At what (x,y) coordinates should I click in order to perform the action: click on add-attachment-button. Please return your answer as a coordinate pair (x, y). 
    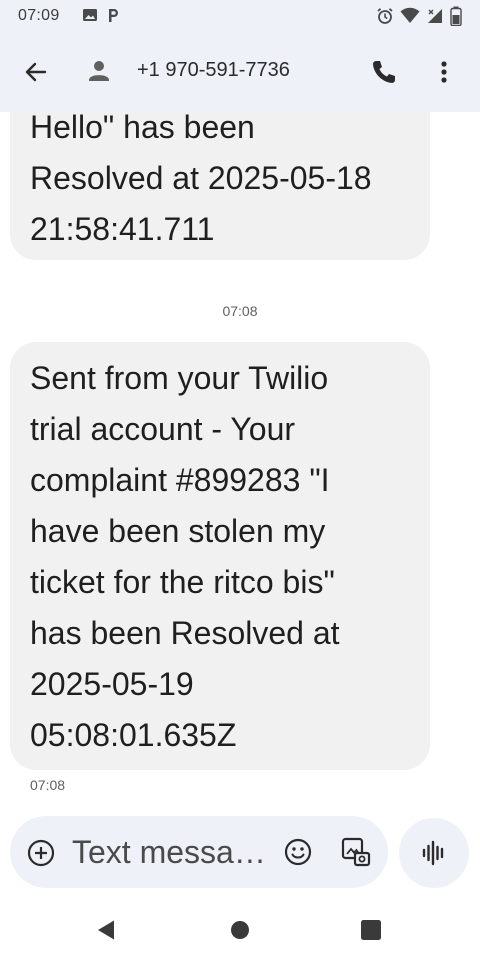
    Looking at the image, I should click on (41, 853).